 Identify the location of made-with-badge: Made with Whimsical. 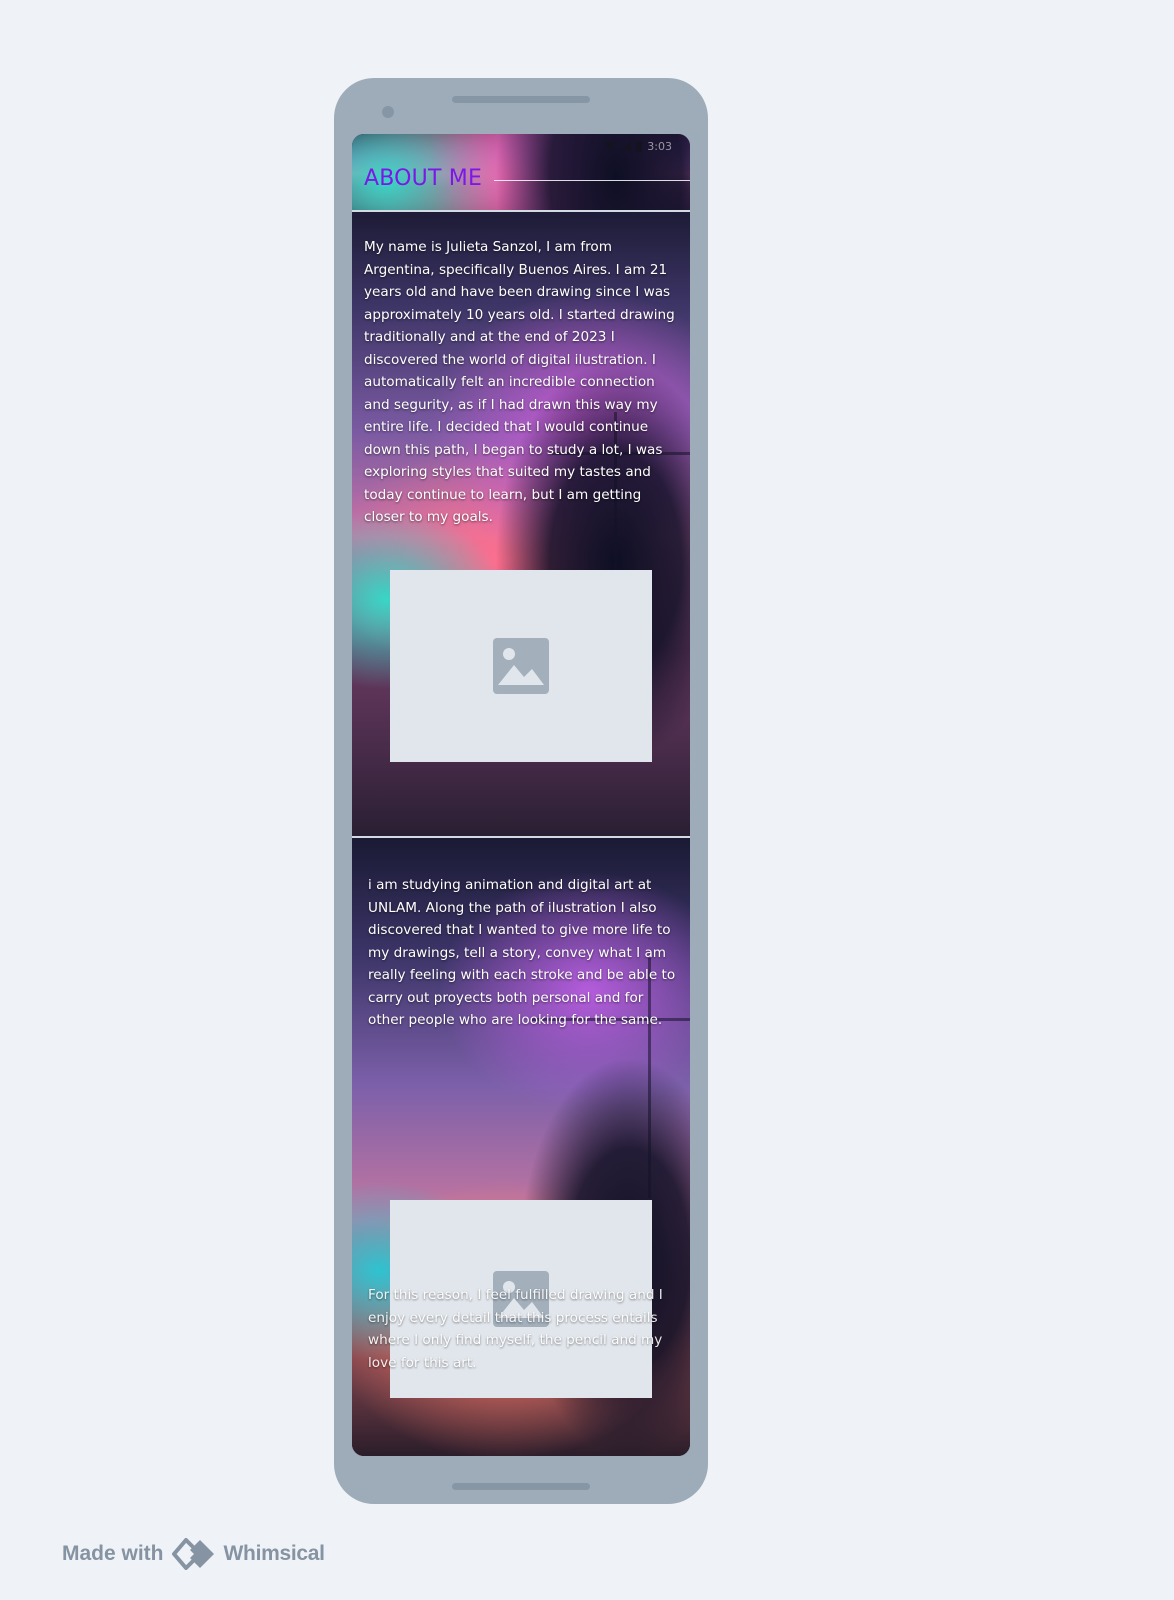
(193, 1554).